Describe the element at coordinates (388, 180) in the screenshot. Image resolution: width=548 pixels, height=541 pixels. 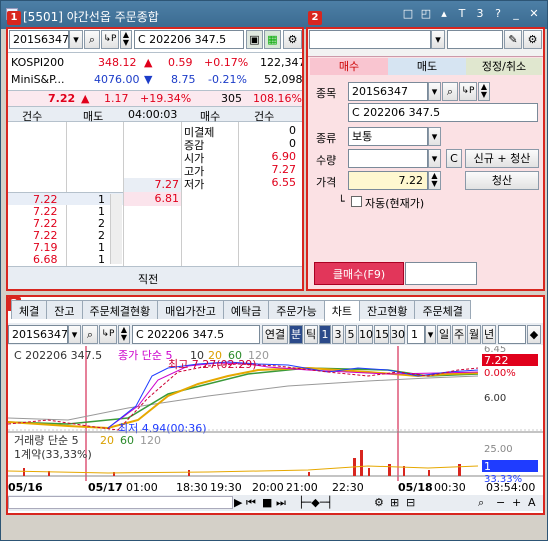
I see `price-input: 7.22` at that location.